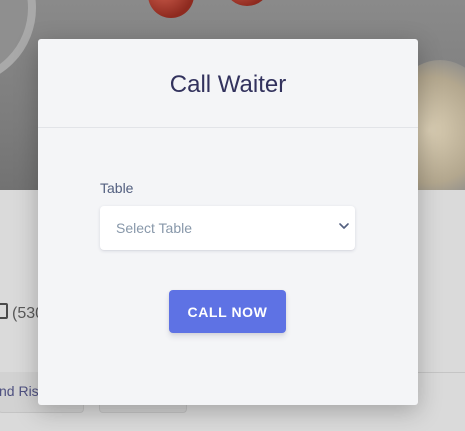 The image size is (465, 431). What do you see at coordinates (344, 226) in the screenshot?
I see `chevron-down-icon` at bounding box center [344, 226].